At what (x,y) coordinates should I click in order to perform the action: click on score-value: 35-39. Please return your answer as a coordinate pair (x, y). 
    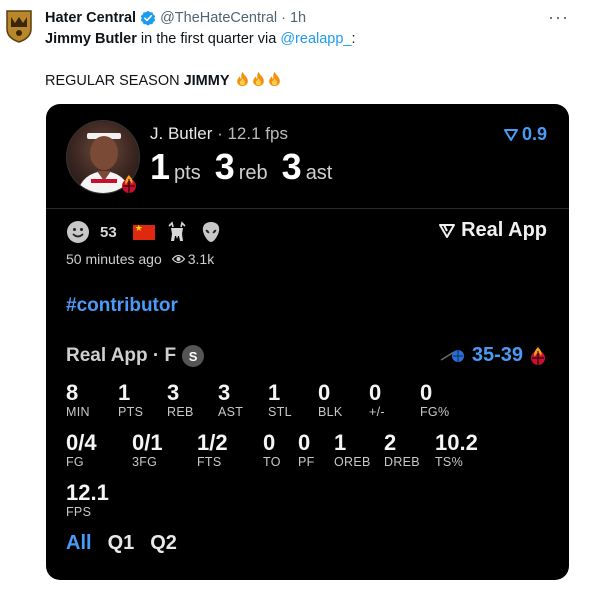
    Looking at the image, I should click on (497, 355).